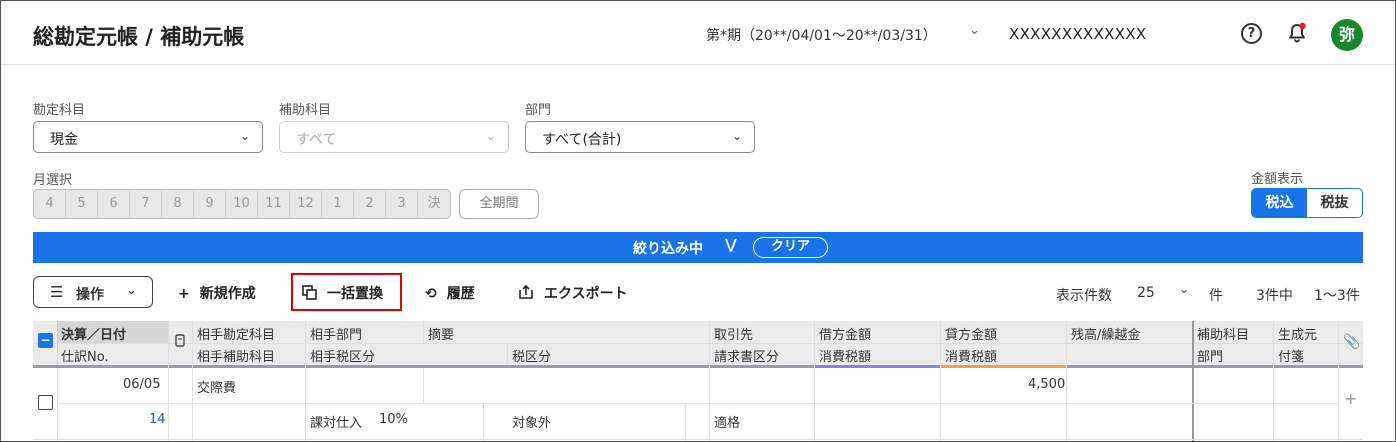 The width and height of the screenshot is (1396, 442). Describe the element at coordinates (309, 293) in the screenshot. I see `replace-icon` at that location.